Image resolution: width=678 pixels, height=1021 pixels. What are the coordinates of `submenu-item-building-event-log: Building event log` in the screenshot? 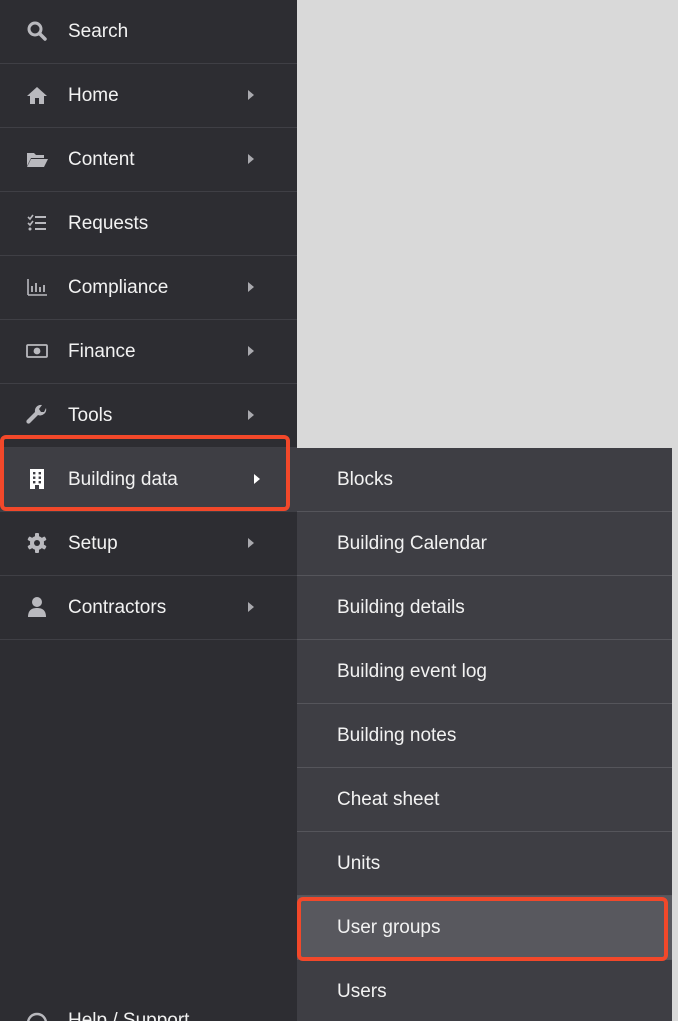 It's located at (484, 672).